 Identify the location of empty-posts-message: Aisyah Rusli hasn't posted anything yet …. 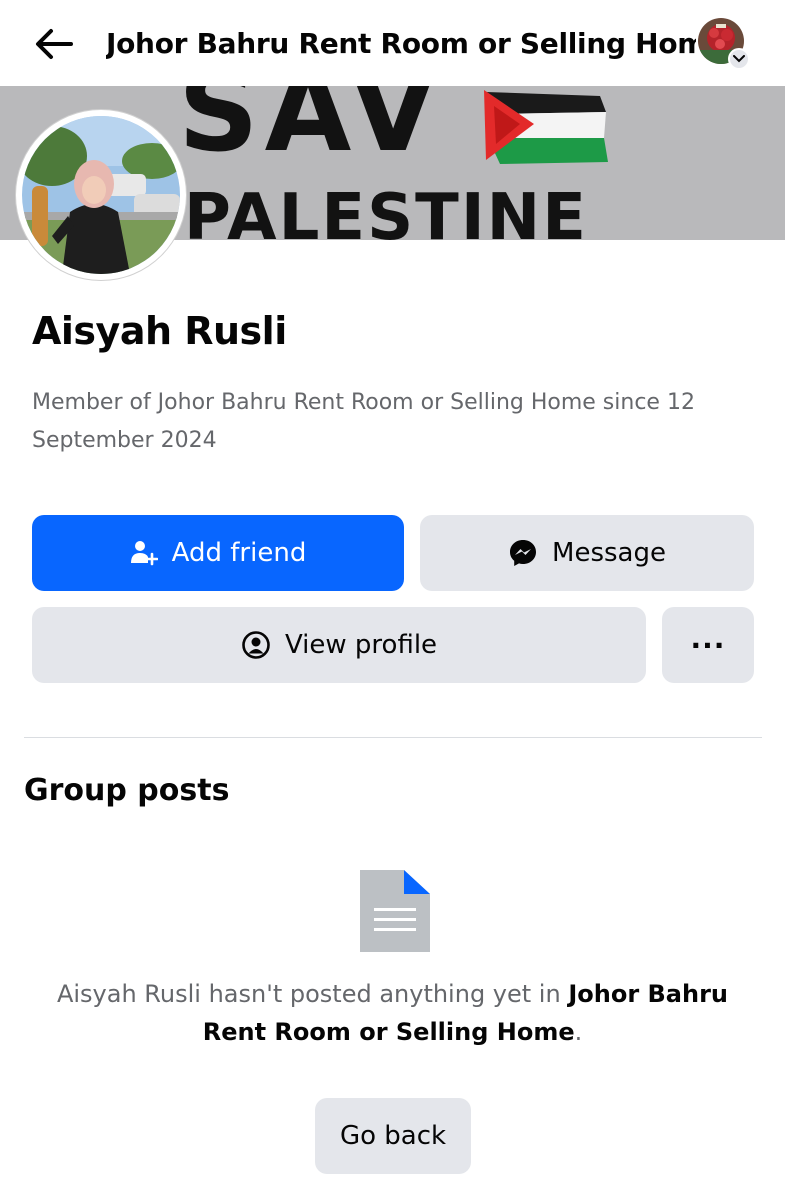
(392, 1013).